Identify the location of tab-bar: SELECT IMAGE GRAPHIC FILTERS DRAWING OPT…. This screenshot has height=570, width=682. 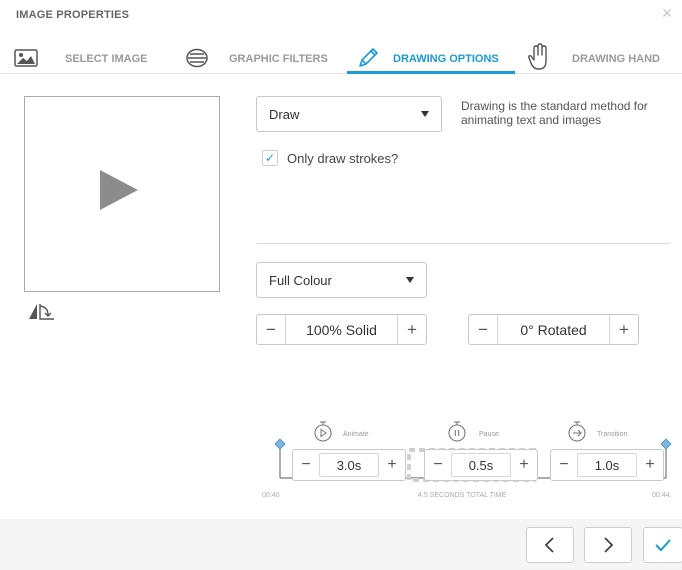
(341, 58).